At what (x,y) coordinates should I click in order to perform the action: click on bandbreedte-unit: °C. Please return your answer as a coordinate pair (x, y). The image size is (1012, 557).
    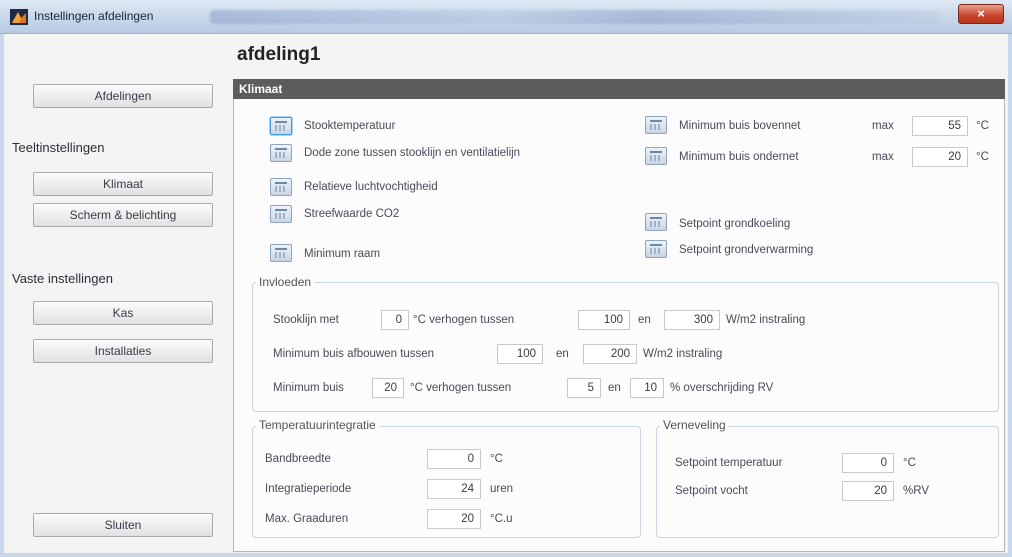
    Looking at the image, I should click on (496, 459).